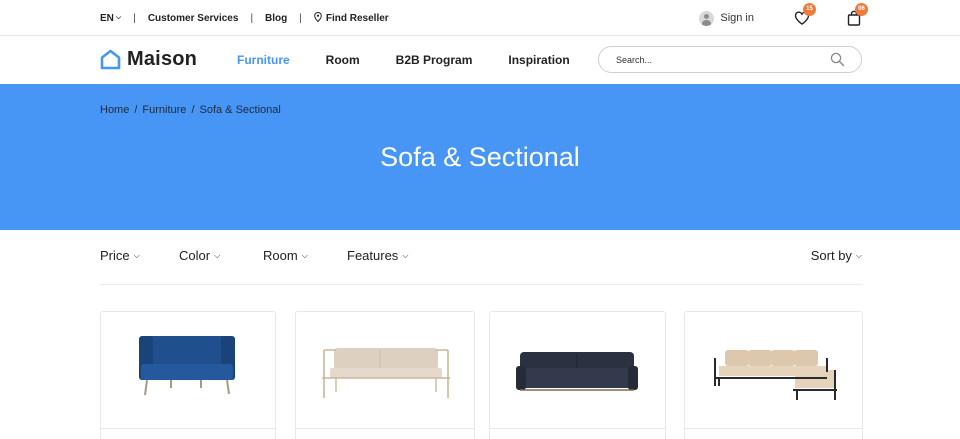 This screenshot has width=960, height=439. I want to click on sign-in-label: Sign in, so click(737, 18).